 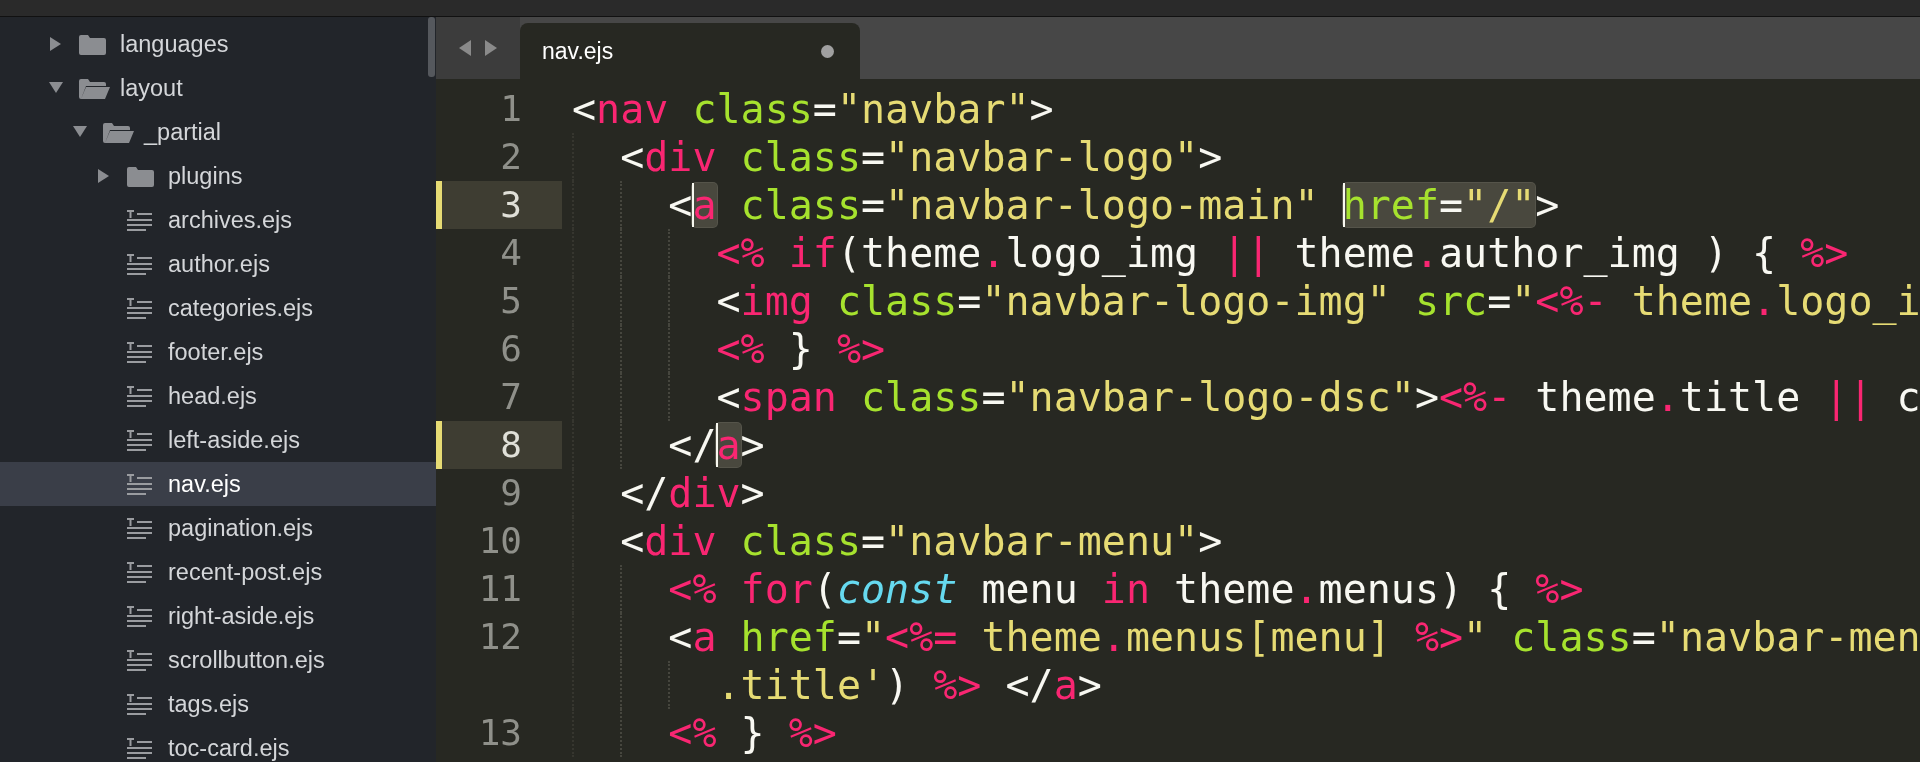 What do you see at coordinates (218, 132) in the screenshot?
I see `file-tree-item: _partial` at bounding box center [218, 132].